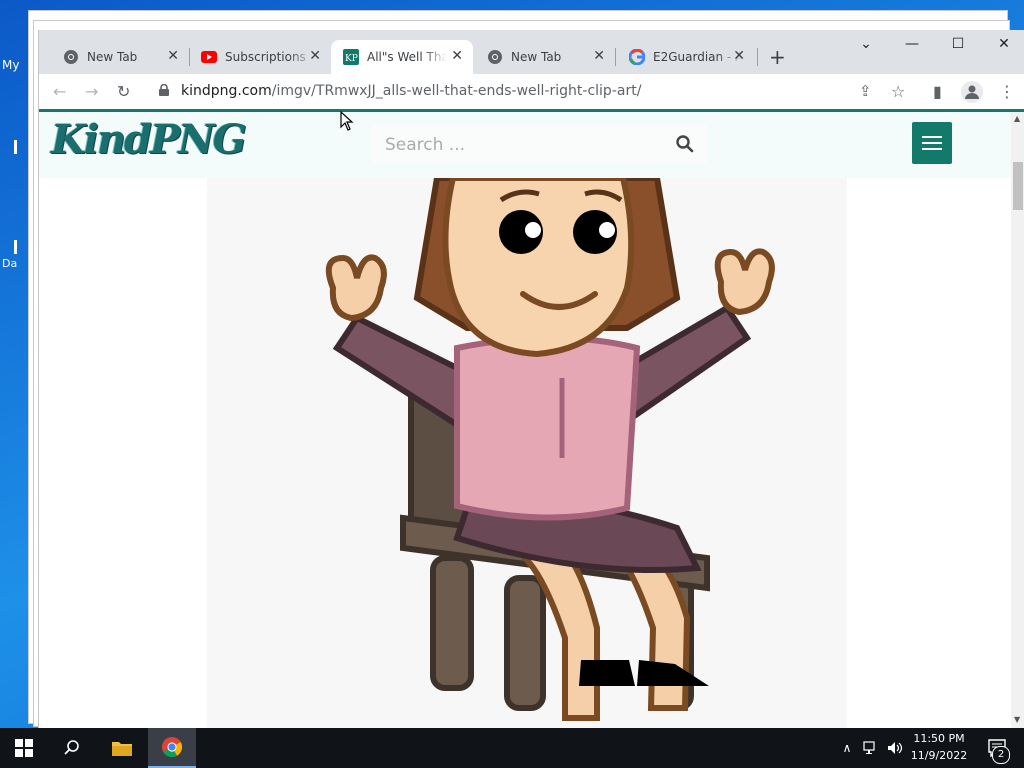 This screenshot has height=768, width=1024. What do you see at coordinates (972, 92) in the screenshot?
I see `profile-avatar-icon` at bounding box center [972, 92].